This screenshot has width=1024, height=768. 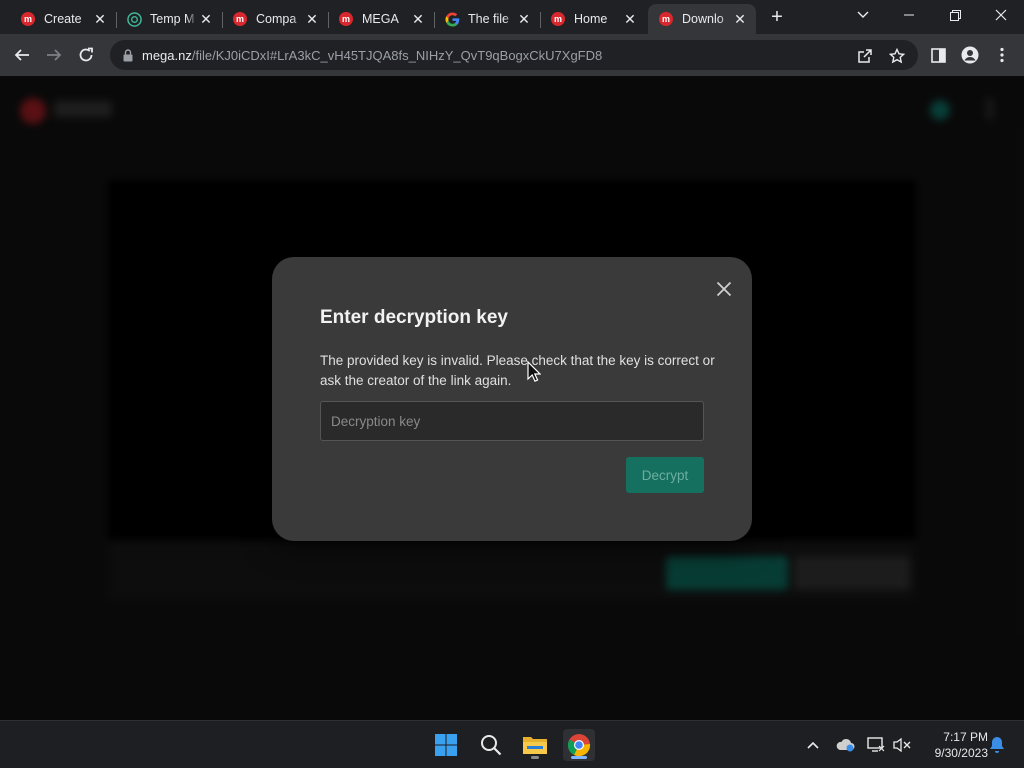 I want to click on volume-muted-icon, so click(x=902, y=745).